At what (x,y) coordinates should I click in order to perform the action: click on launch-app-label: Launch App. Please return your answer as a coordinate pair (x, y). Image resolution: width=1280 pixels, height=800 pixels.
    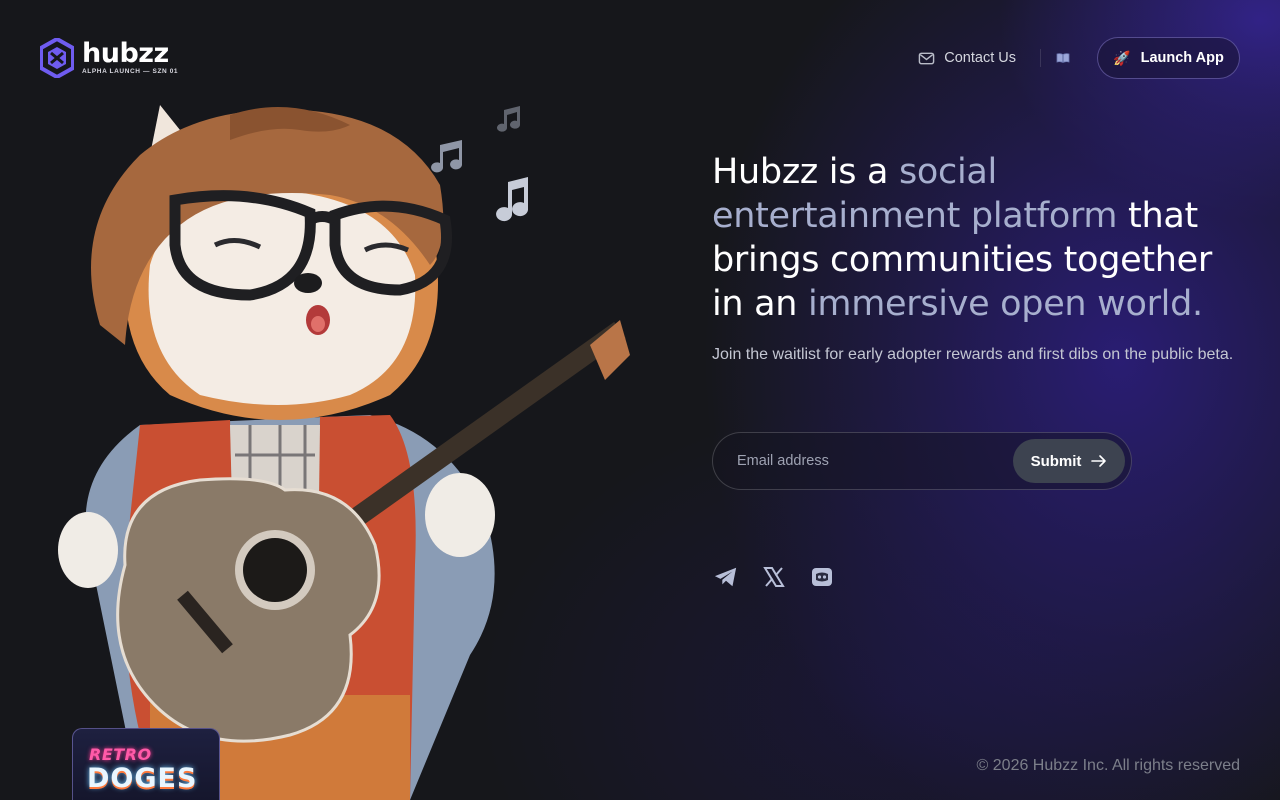
    Looking at the image, I should click on (1182, 58).